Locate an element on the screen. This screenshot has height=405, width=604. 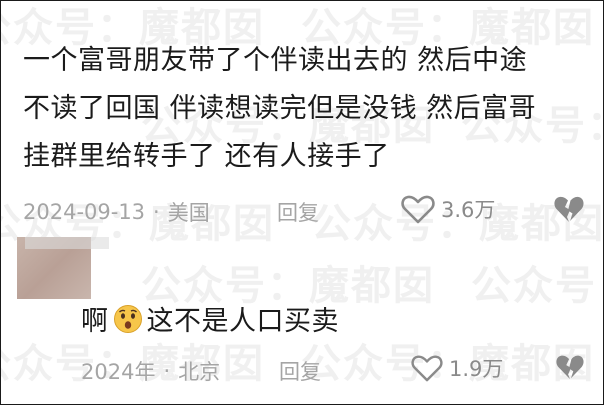
comment-date: 2024-09-13 is located at coordinates (84, 212).